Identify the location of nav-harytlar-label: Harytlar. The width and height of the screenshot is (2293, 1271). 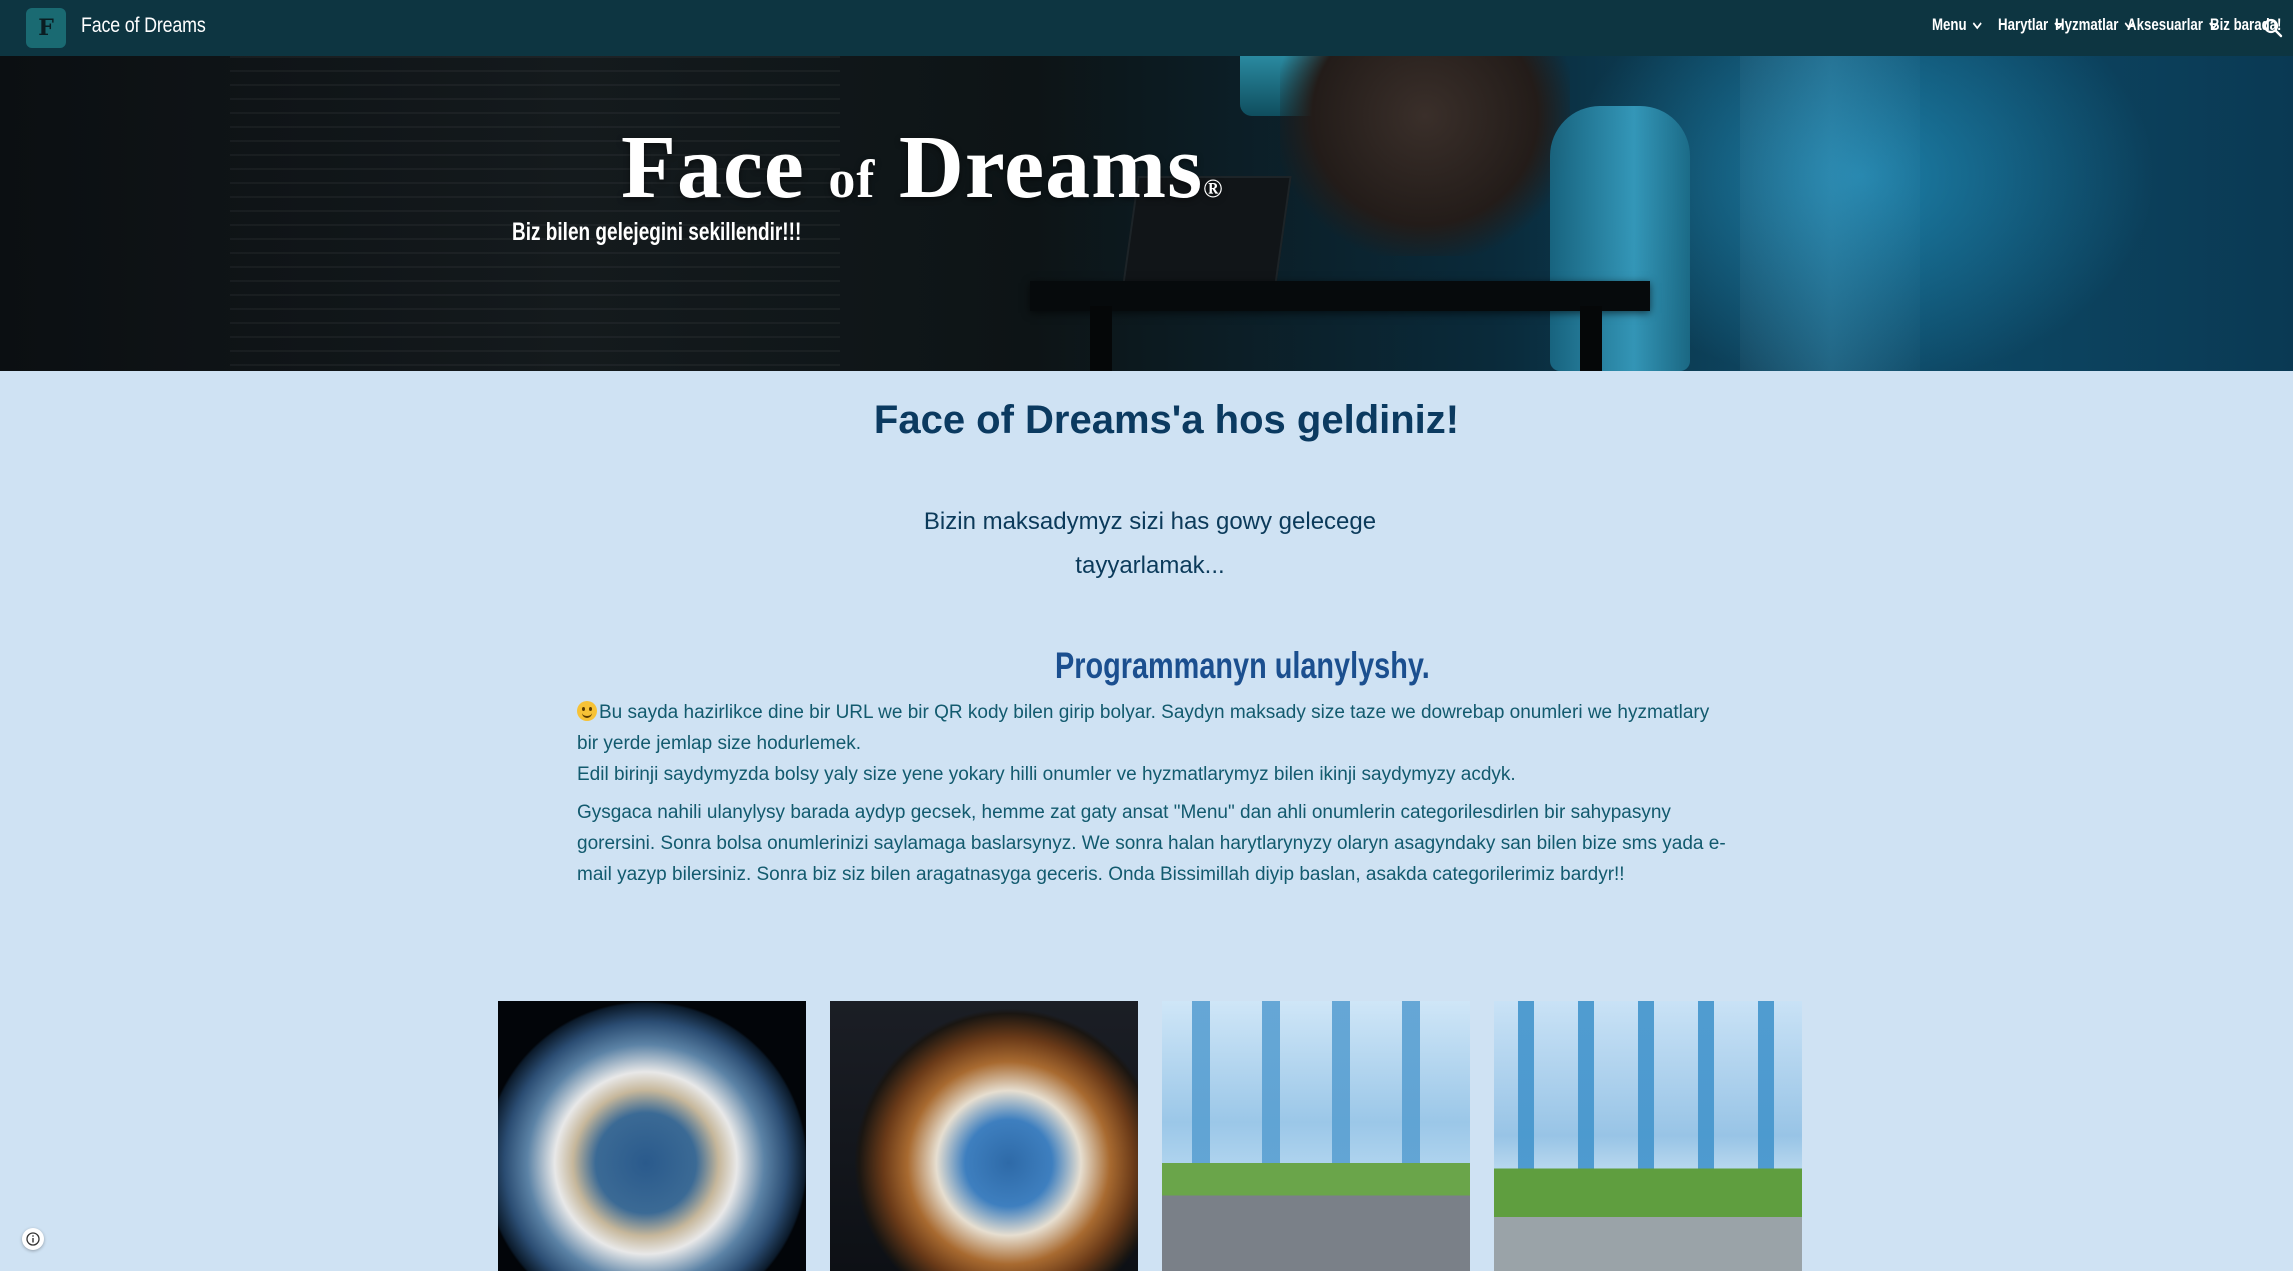
(2023, 24).